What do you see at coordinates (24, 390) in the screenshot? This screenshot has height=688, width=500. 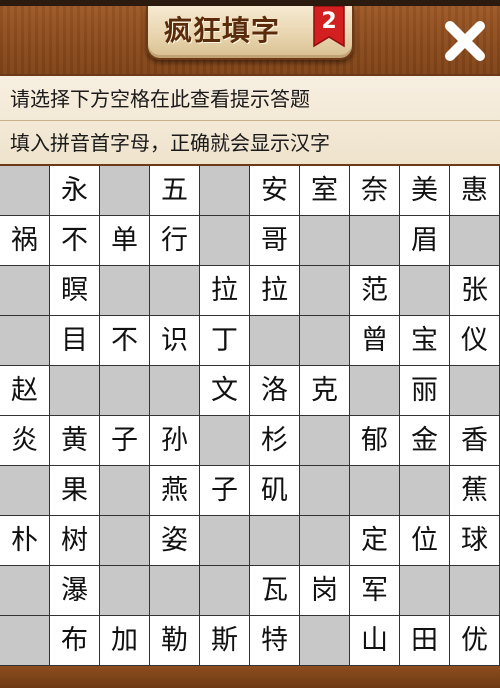 I see `grid-letter-cell: 赵` at bounding box center [24, 390].